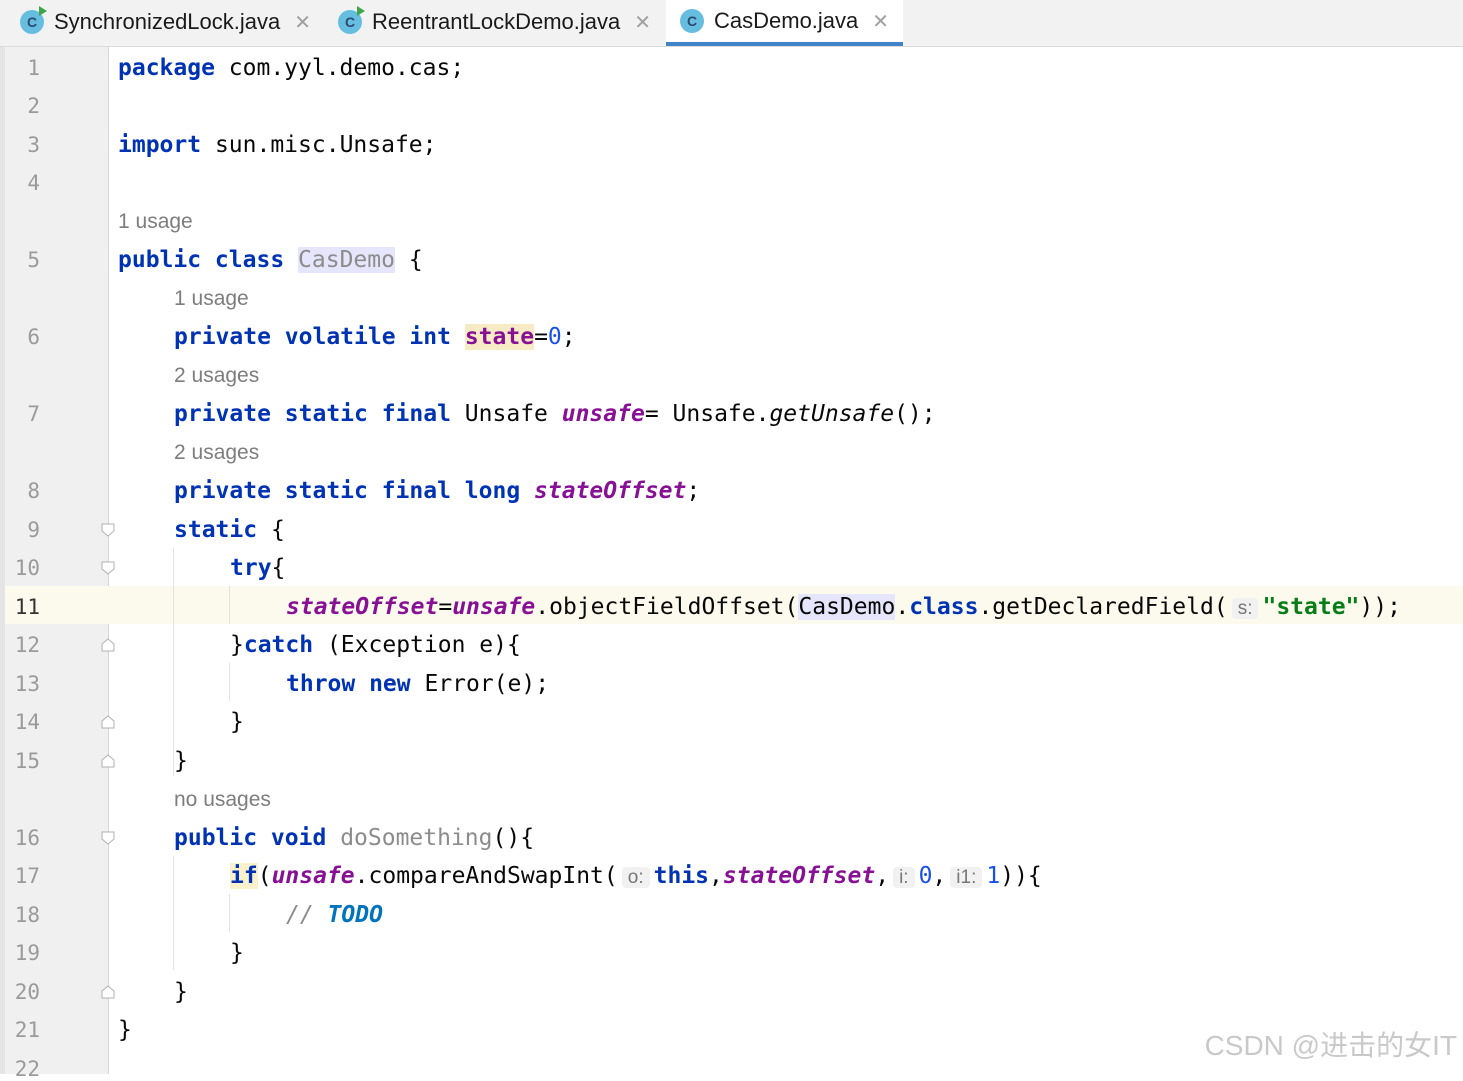 The width and height of the screenshot is (1463, 1081). Describe the element at coordinates (354, 838) in the screenshot. I see `code-line-16: public void doSomething(){` at that location.